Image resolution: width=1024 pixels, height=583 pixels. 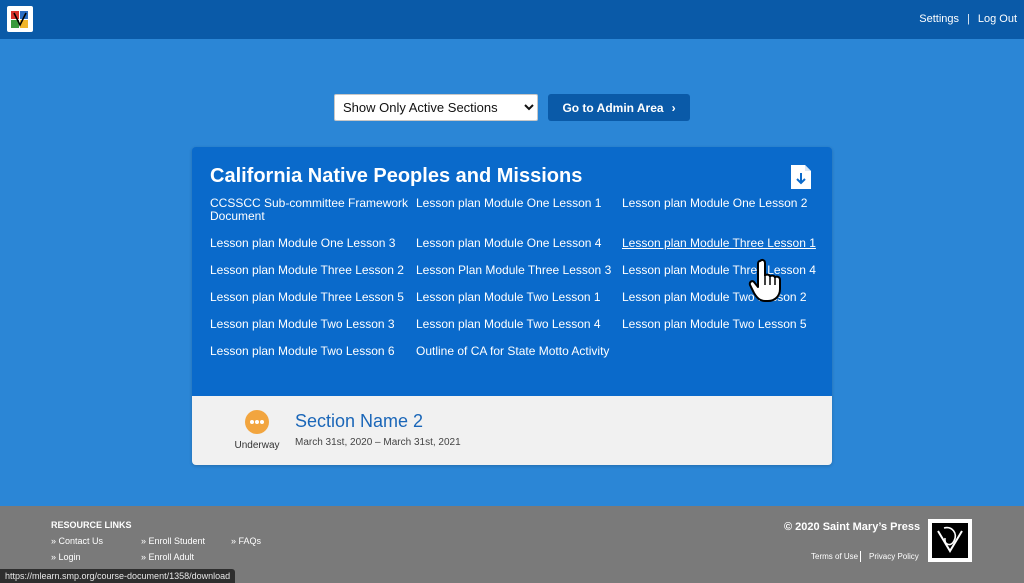 What do you see at coordinates (66, 557) in the screenshot?
I see `login-link: » Login` at bounding box center [66, 557].